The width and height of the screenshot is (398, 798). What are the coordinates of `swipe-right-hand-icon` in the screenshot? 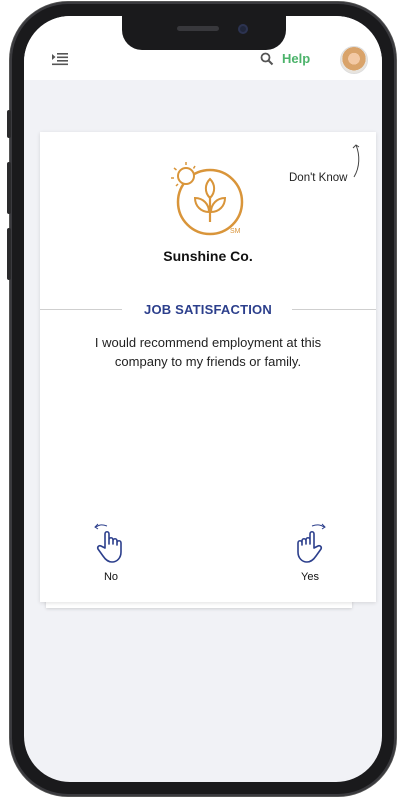 It's located at (311, 543).